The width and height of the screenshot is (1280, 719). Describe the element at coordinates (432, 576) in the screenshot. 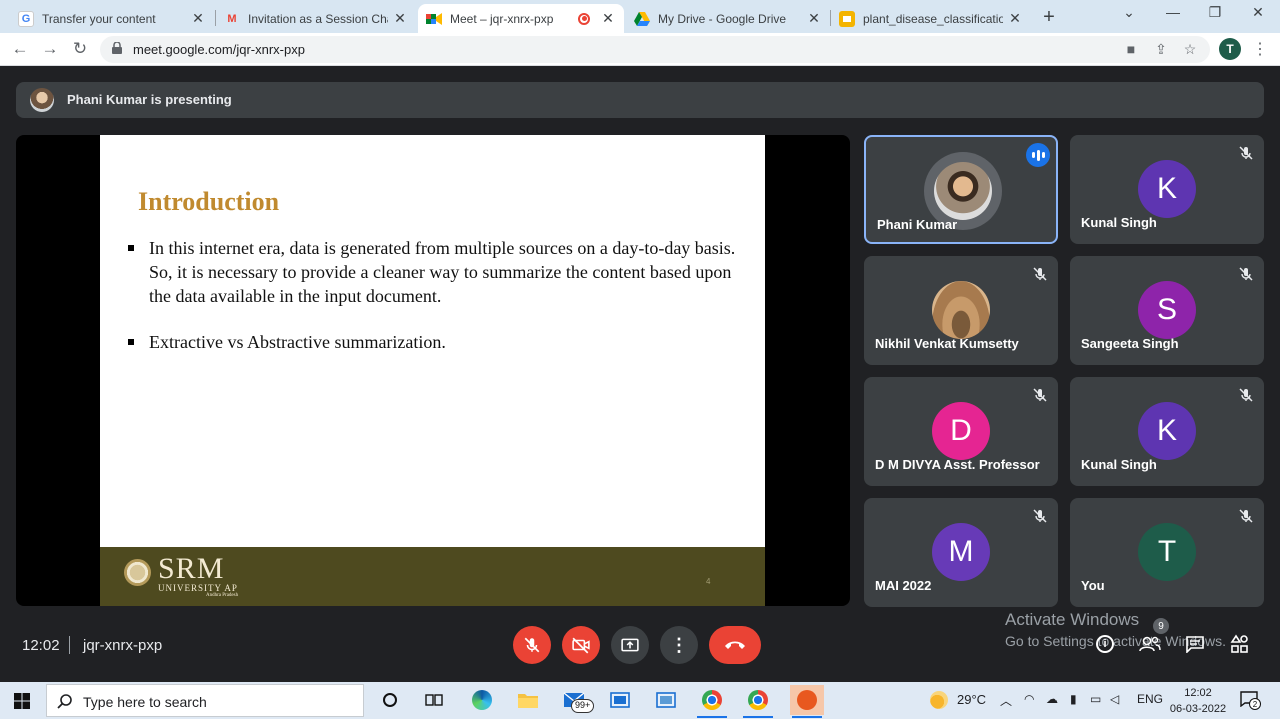

I see `slide-footer: SRM UNIVERSITY AP Andhra Pradesh 4` at that location.